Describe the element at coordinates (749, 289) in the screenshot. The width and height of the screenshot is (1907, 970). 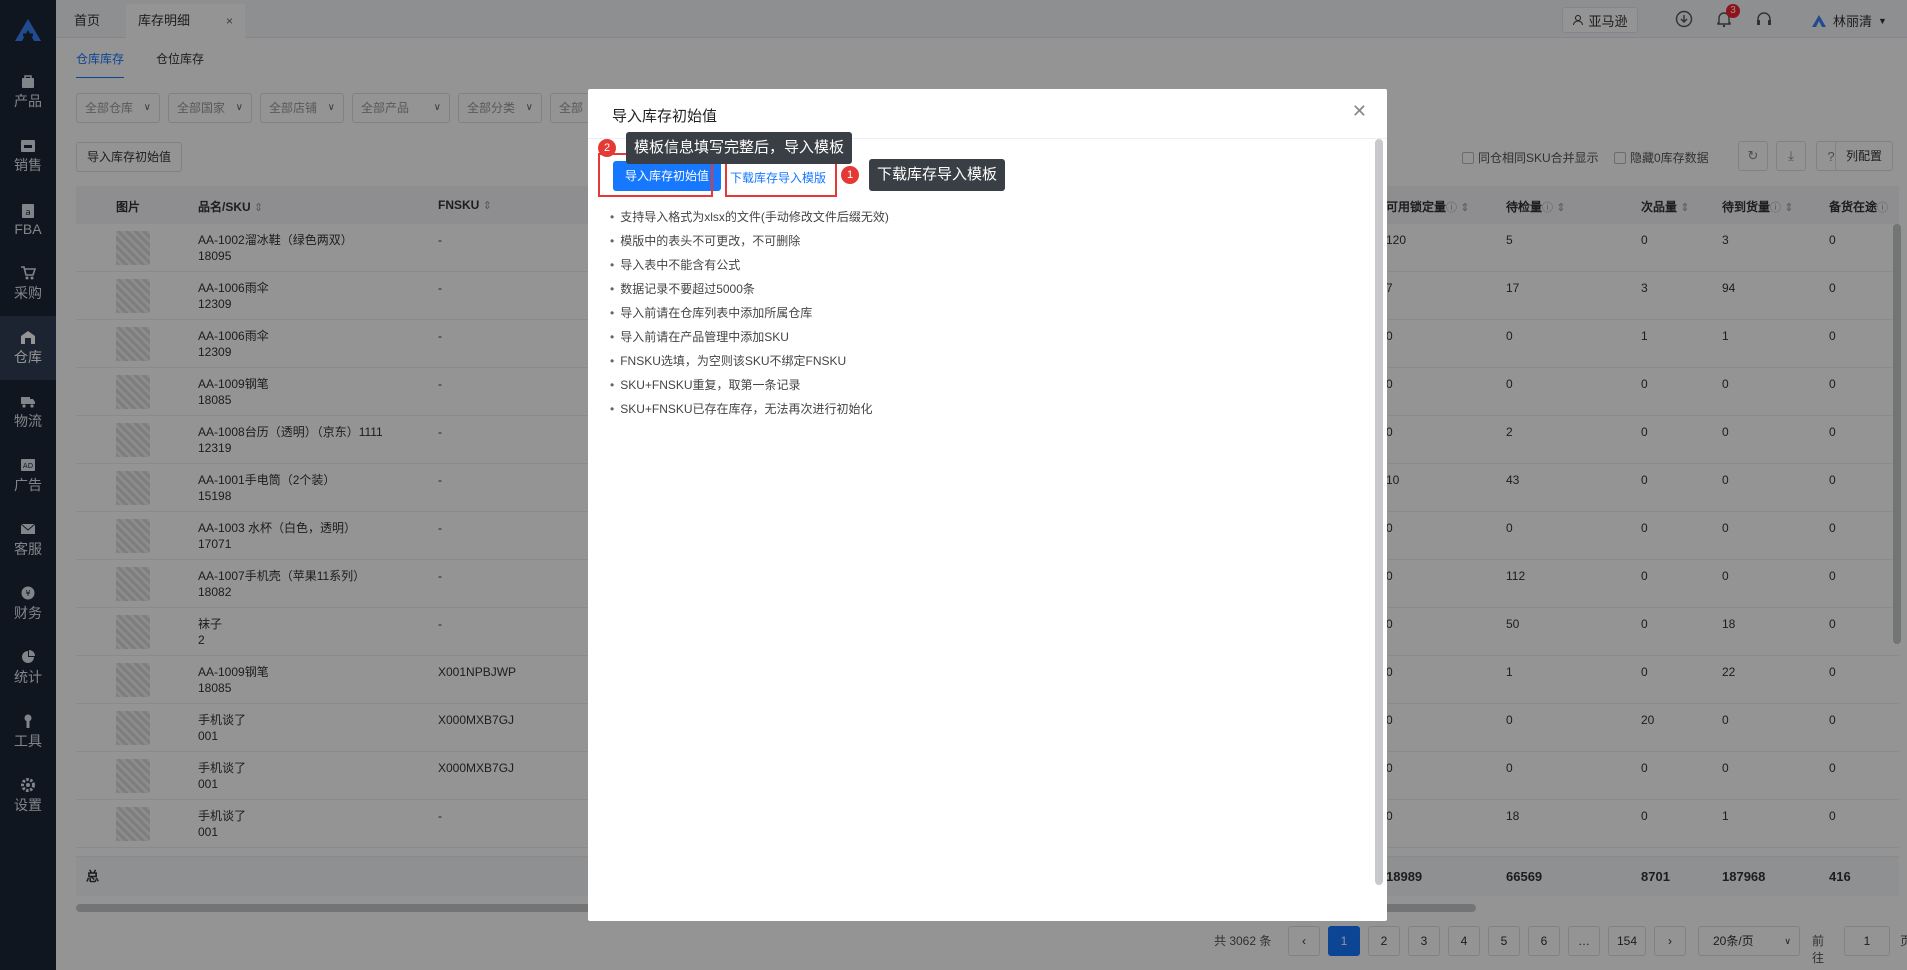
I see `rule-item: 数据记录不要超过5000条` at that location.